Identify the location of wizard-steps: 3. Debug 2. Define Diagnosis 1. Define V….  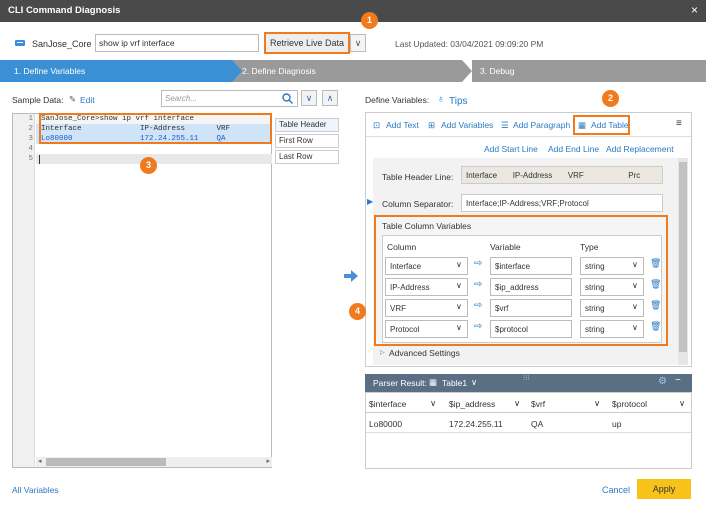
(353, 71).